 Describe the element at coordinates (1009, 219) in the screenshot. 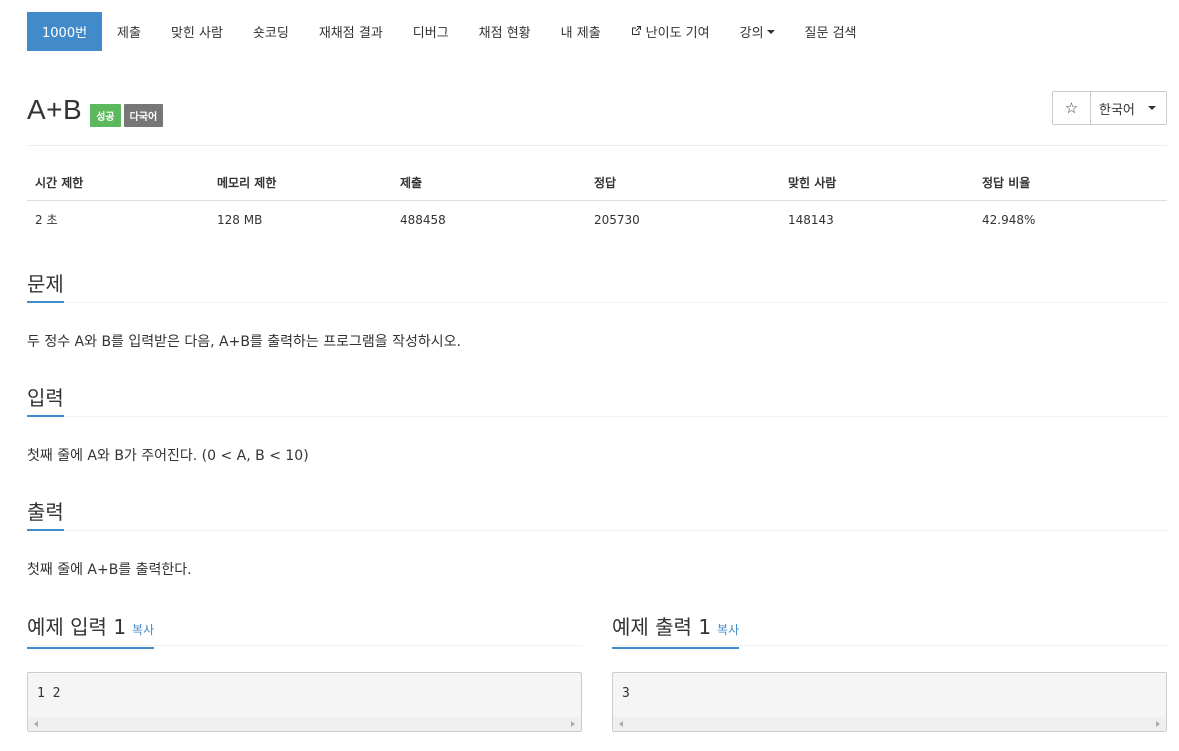

I see `accept-ratio-value: 42.948%` at that location.